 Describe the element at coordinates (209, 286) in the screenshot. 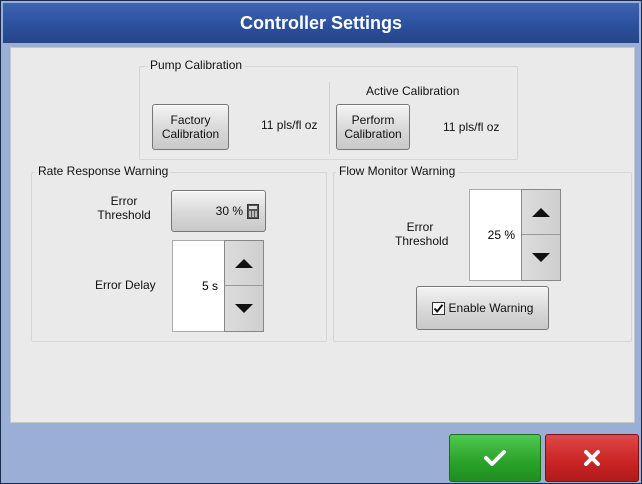

I see `error-delay-value: 5 s` at that location.